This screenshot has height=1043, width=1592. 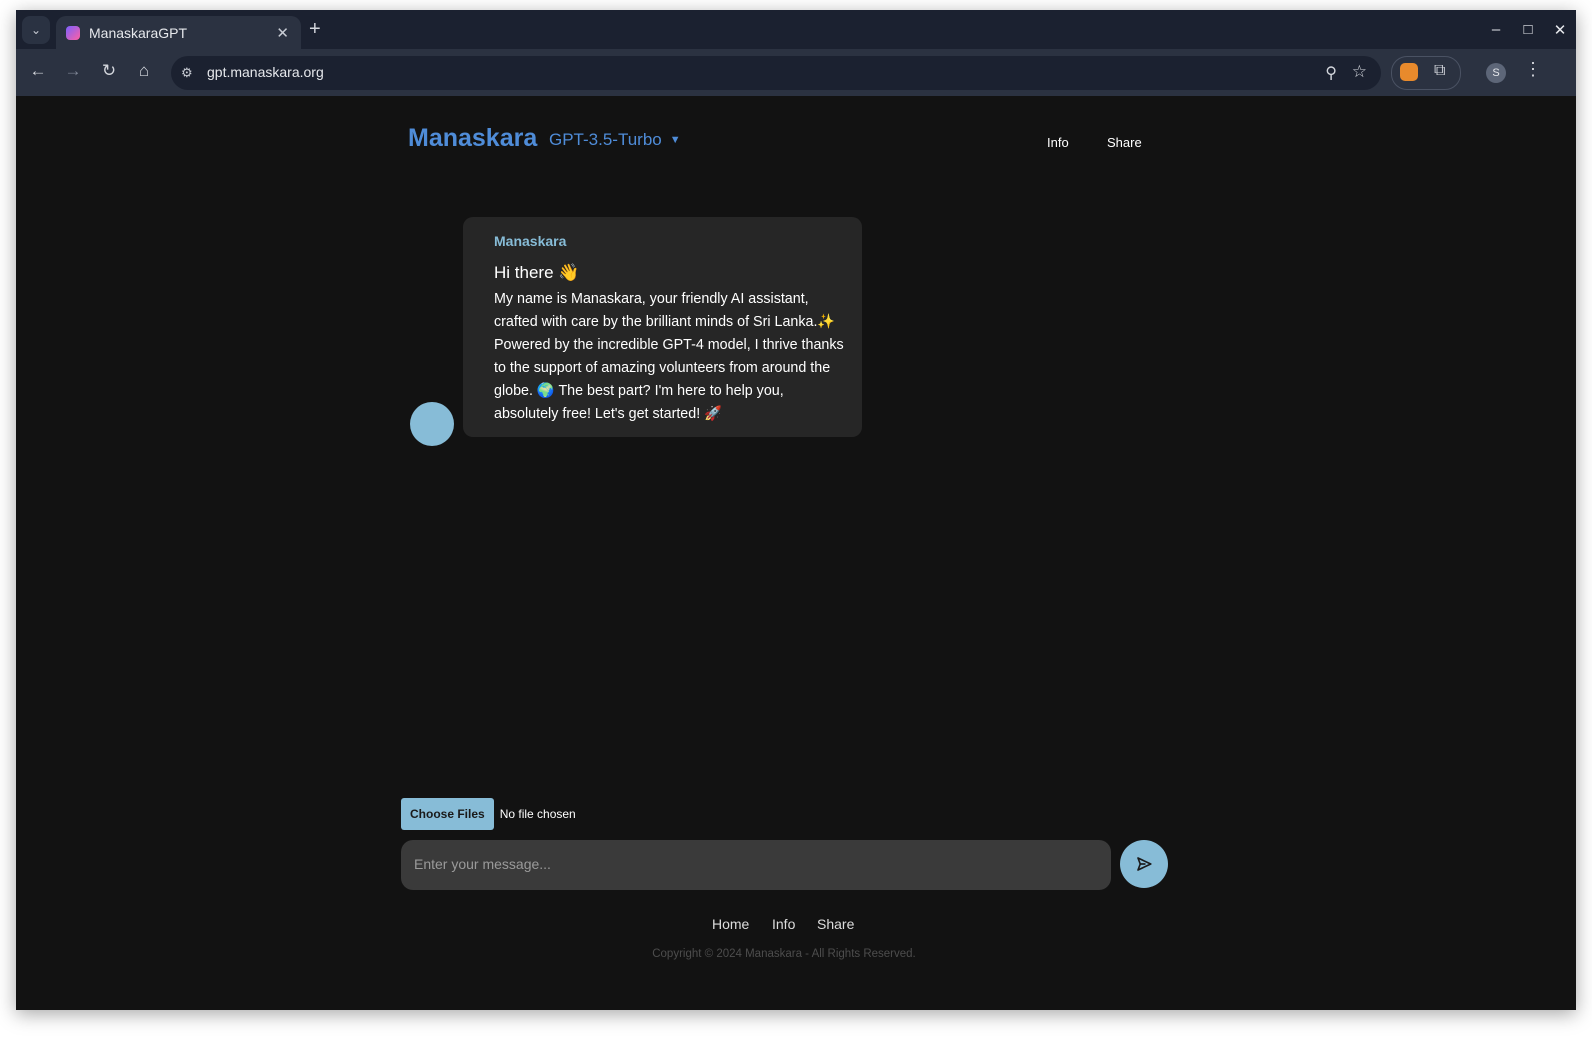 I want to click on avatar, so click(x=432, y=424).